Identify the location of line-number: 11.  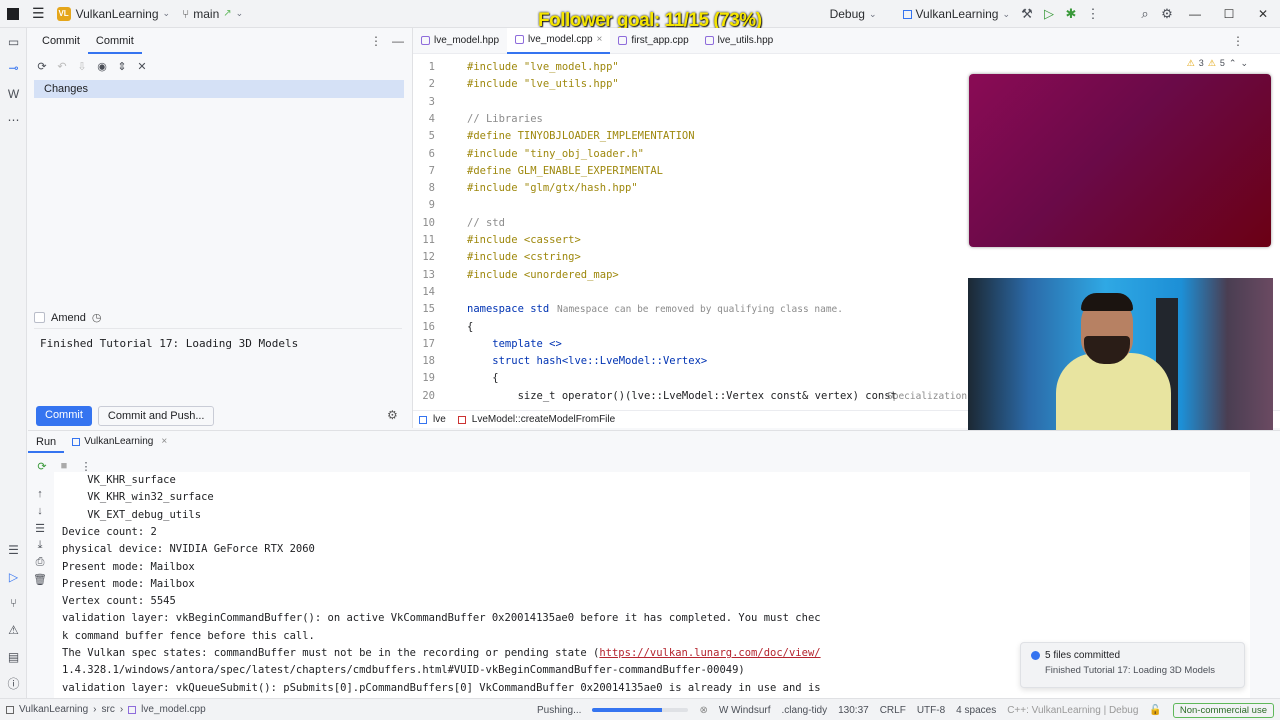
(424, 240).